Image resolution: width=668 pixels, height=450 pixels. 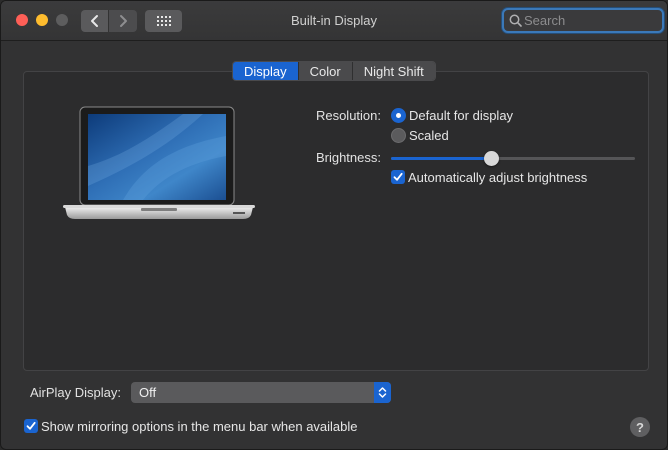 What do you see at coordinates (266, 71) in the screenshot?
I see `tab-display: Display` at bounding box center [266, 71].